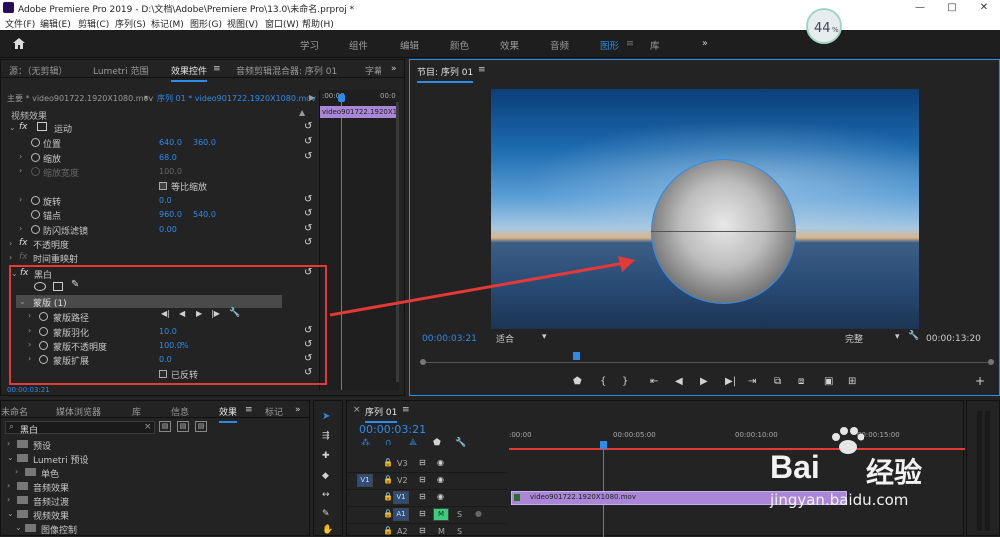 The image size is (1000, 537). What do you see at coordinates (777, 381) in the screenshot?
I see `lift-icon: ⧉` at bounding box center [777, 381].